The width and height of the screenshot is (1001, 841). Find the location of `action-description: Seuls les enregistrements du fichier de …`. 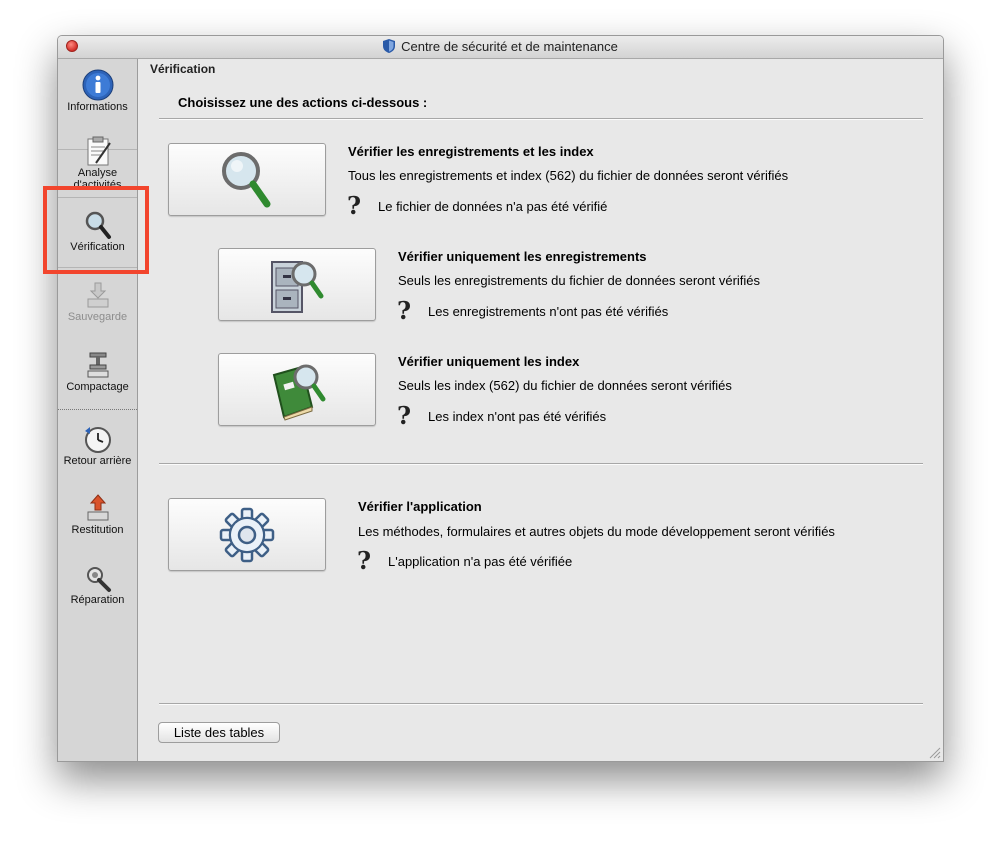

action-description: Seuls les enregistrements du fichier de … is located at coordinates (579, 280).